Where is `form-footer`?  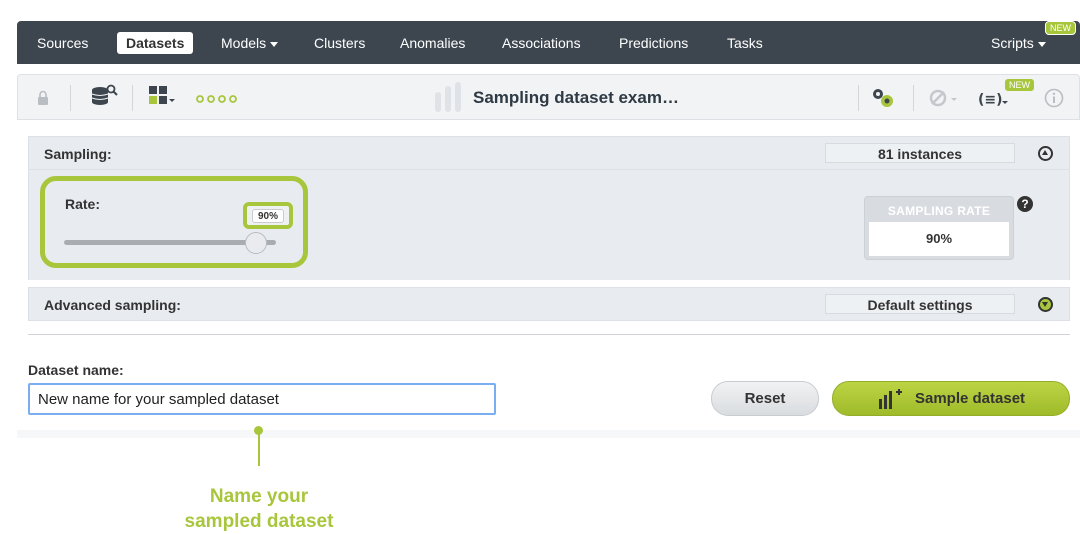
form-footer is located at coordinates (548, 434).